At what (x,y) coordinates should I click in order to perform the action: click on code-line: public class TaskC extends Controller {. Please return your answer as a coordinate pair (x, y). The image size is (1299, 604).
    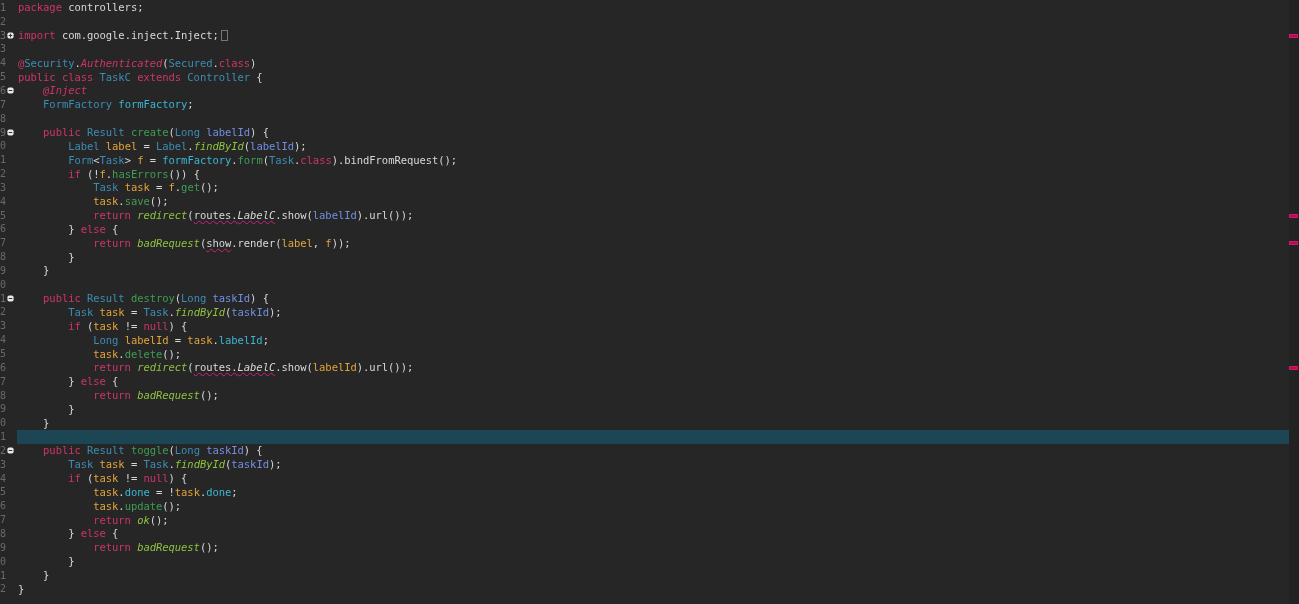
    Looking at the image, I should click on (140, 77).